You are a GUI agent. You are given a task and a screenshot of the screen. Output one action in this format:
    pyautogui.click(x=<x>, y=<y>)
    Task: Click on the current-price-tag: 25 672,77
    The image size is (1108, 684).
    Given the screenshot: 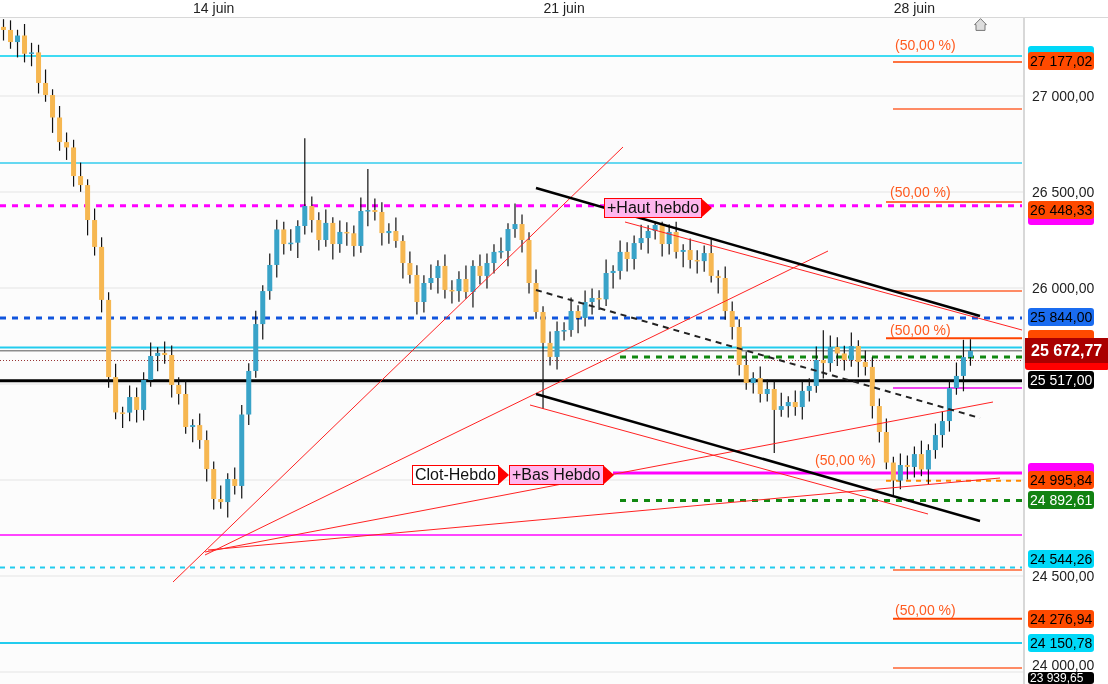 What is the action you would take?
    pyautogui.click(x=1066, y=350)
    